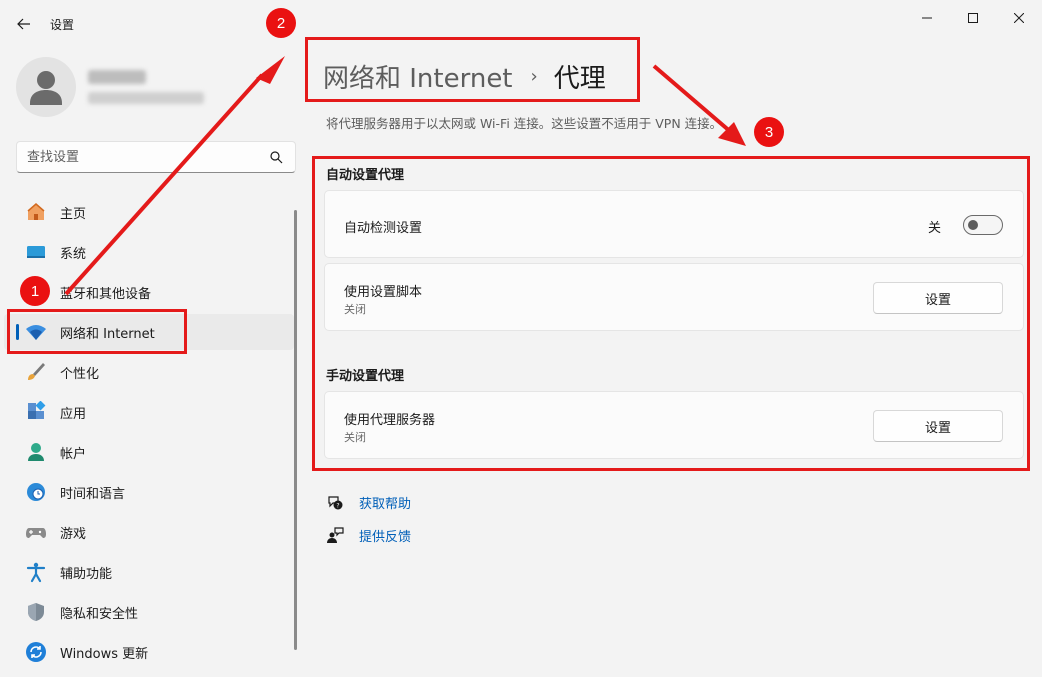 This screenshot has width=1042, height=677. What do you see at coordinates (97, 331) in the screenshot?
I see `highlight-box-network` at bounding box center [97, 331].